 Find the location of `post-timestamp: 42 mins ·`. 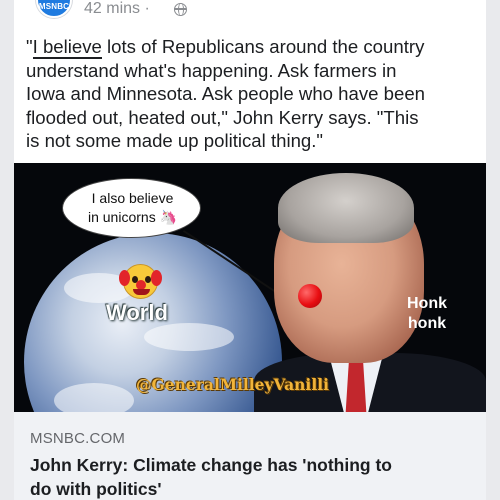

post-timestamp: 42 mins · is located at coordinates (117, 9).